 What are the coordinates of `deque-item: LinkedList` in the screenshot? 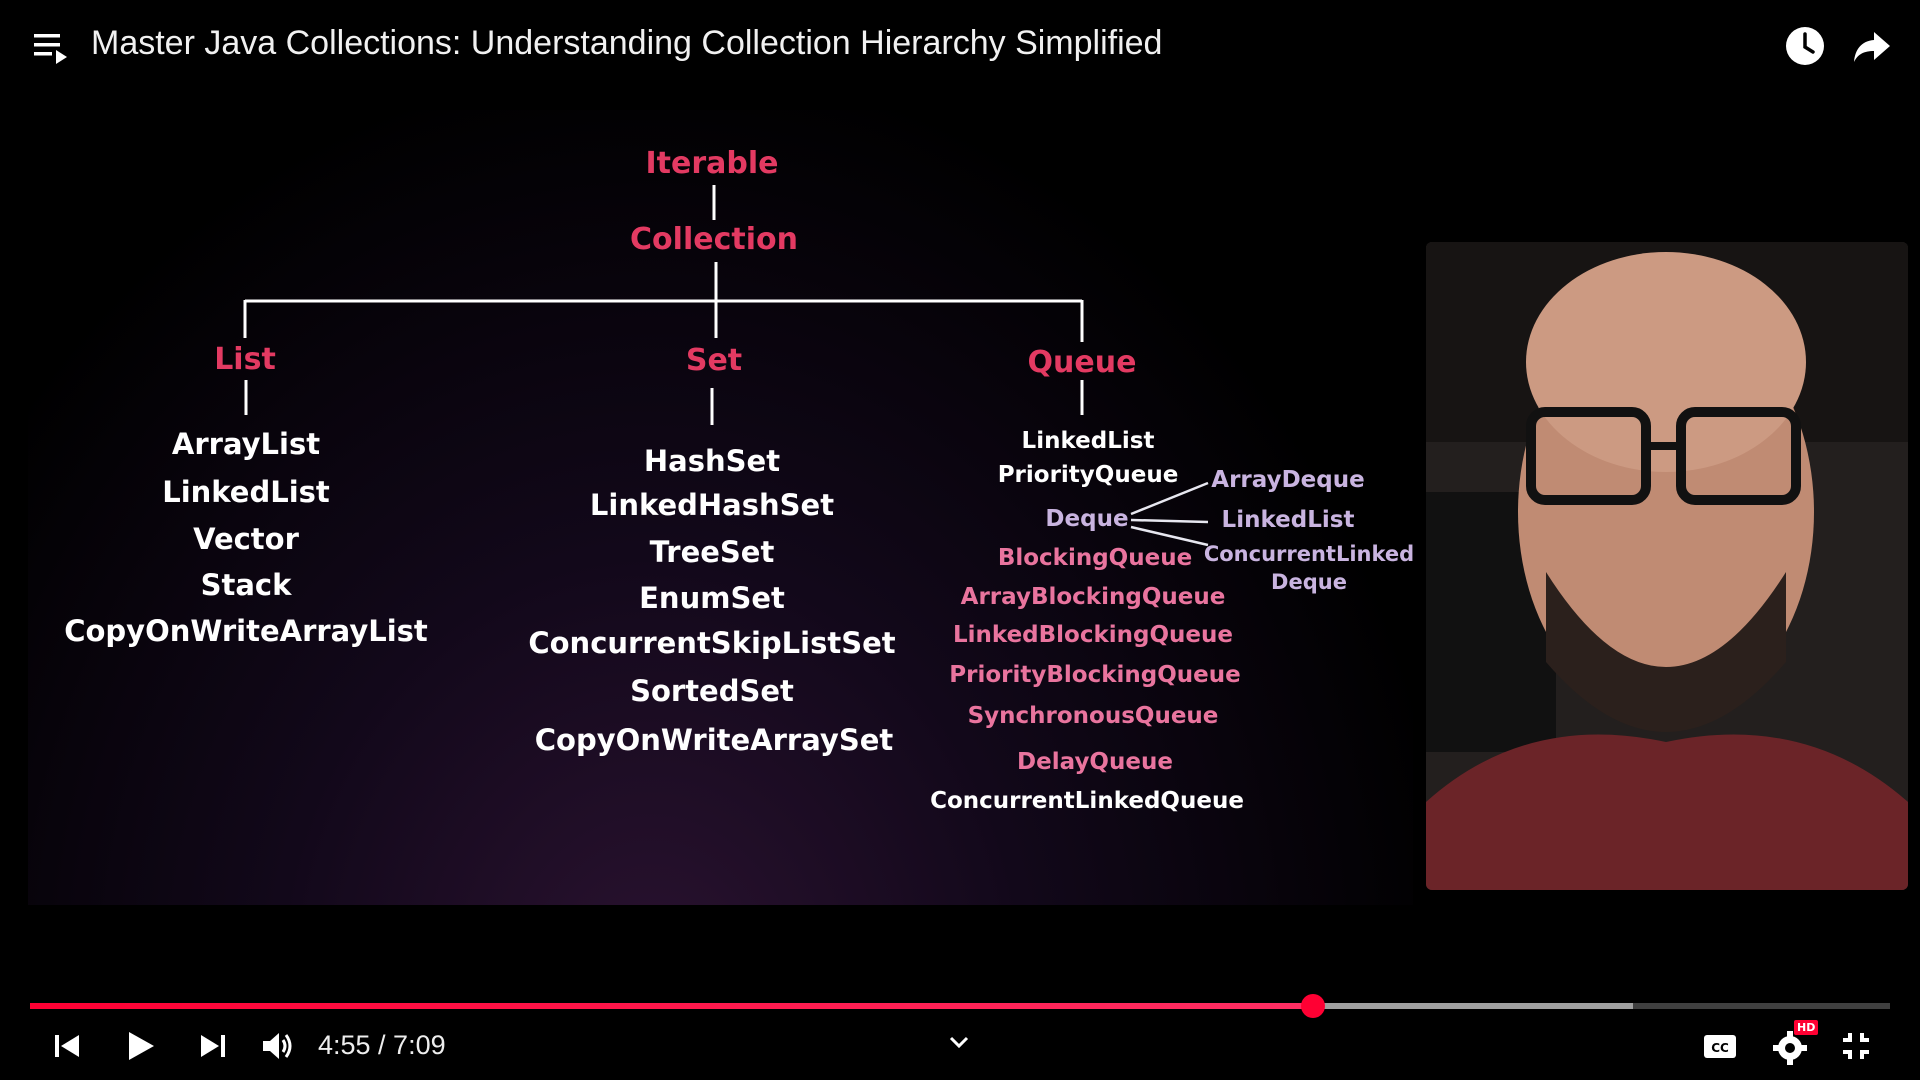 It's located at (1288, 520).